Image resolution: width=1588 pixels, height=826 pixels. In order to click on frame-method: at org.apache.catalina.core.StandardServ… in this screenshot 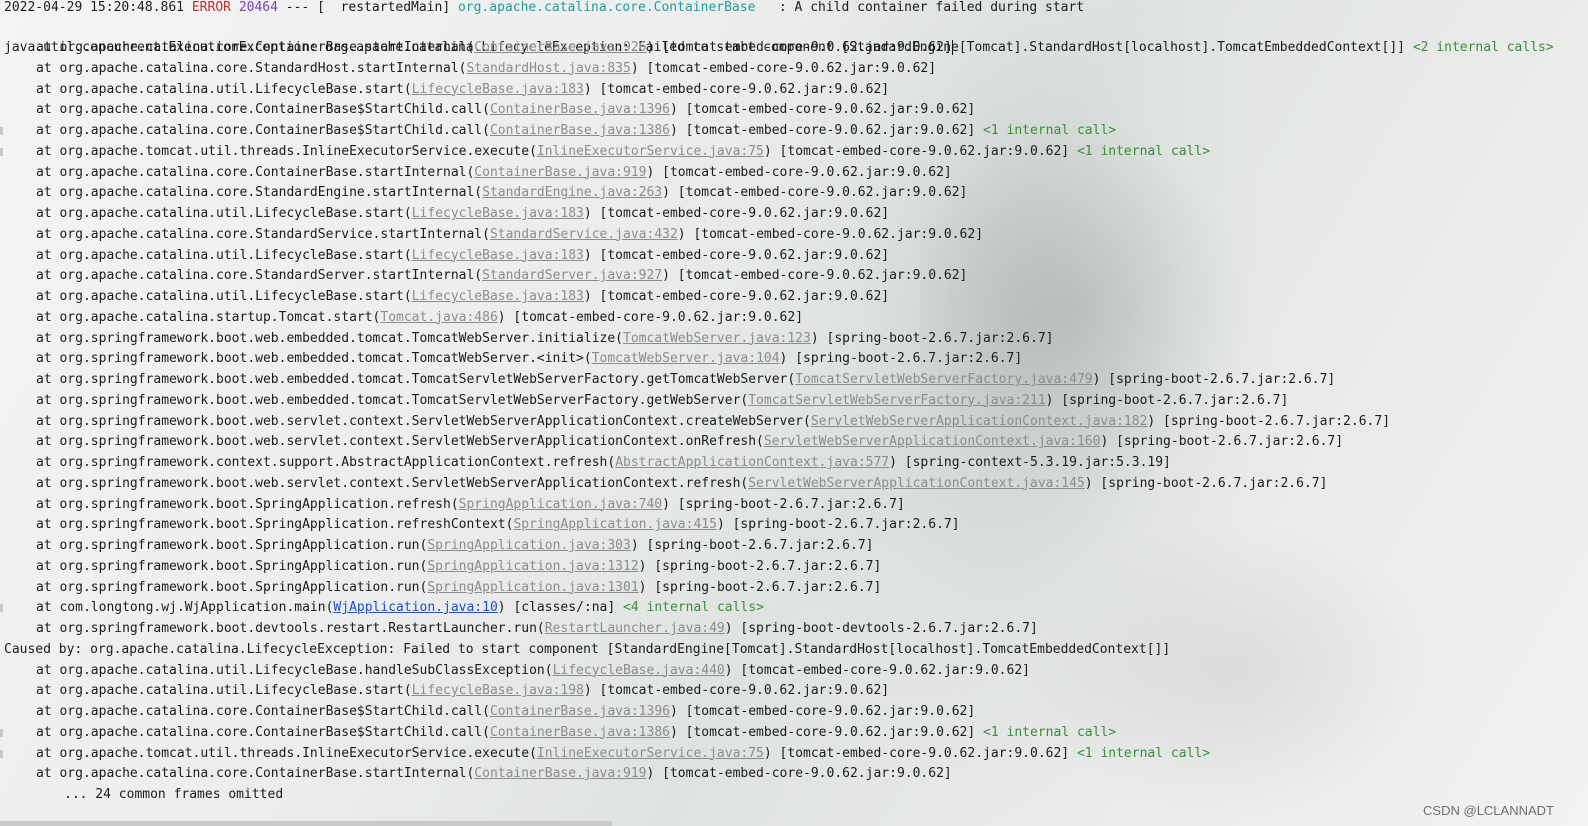, I will do `click(259, 276)`.